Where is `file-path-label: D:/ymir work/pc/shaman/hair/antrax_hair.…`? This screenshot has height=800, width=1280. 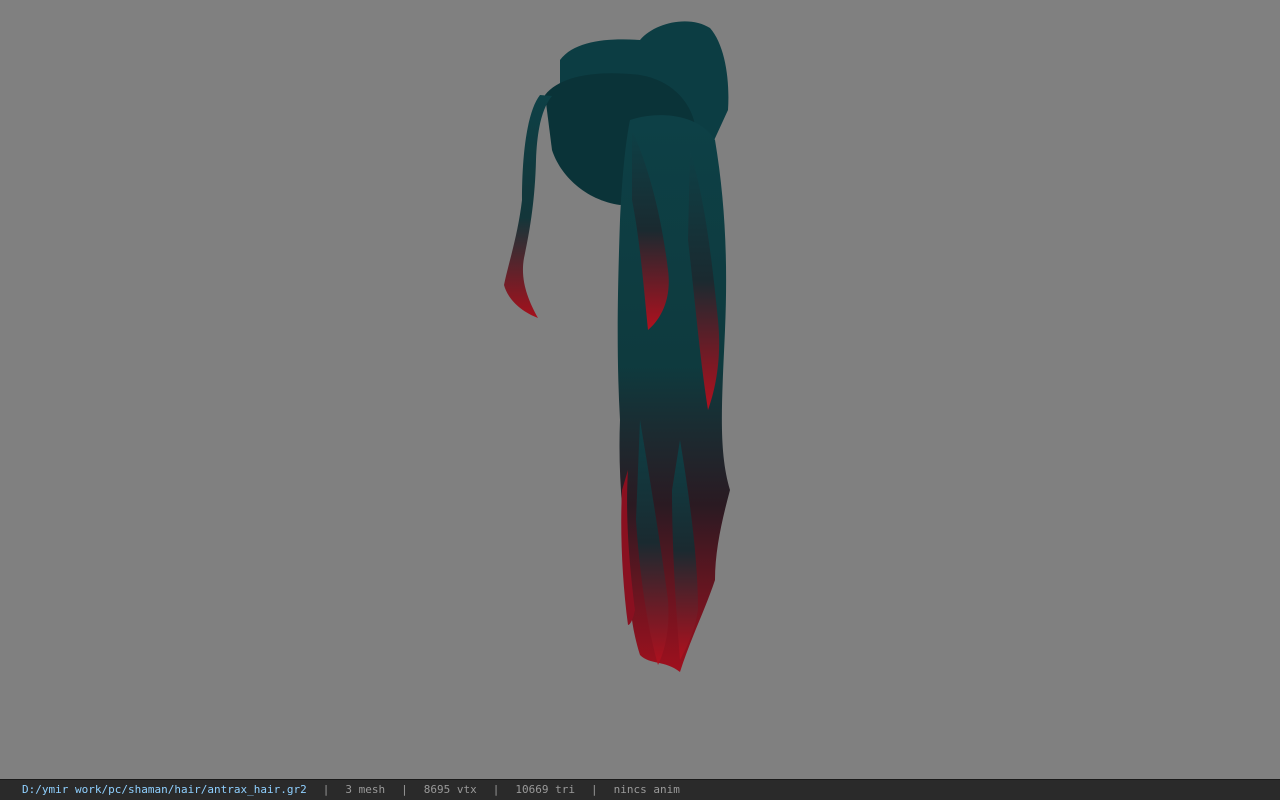
file-path-label: D:/ymir work/pc/shaman/hair/antrax_hair.… is located at coordinates (164, 789).